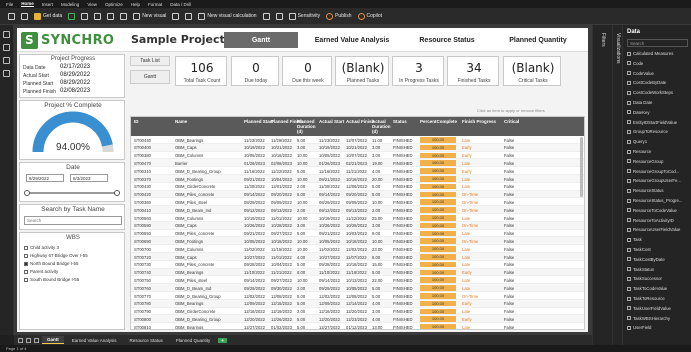 Image resolution: width=691 pixels, height=352 pixels. Describe the element at coordinates (6, 47) in the screenshot. I see `table-view-icon` at that location.